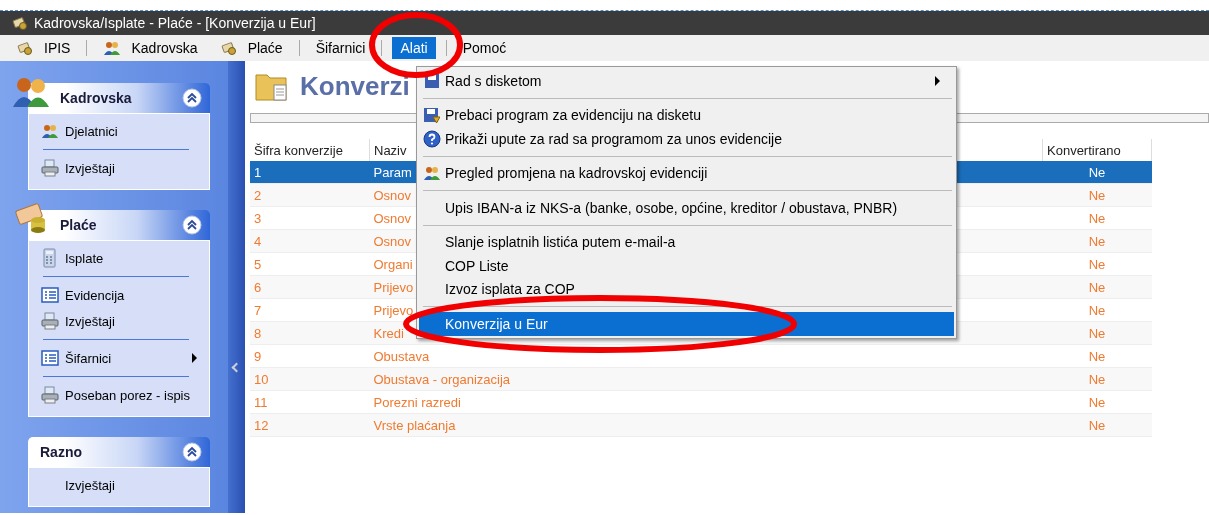 The height and width of the screenshot is (515, 1209). What do you see at coordinates (484, 48) in the screenshot?
I see `menu-item: Pomoć` at bounding box center [484, 48].